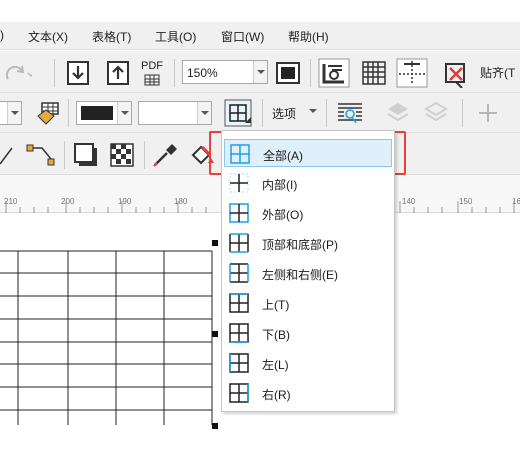 This screenshot has height=472, width=520. What do you see at coordinates (288, 73) in the screenshot?
I see `full-screen-preview-icon` at bounding box center [288, 73].